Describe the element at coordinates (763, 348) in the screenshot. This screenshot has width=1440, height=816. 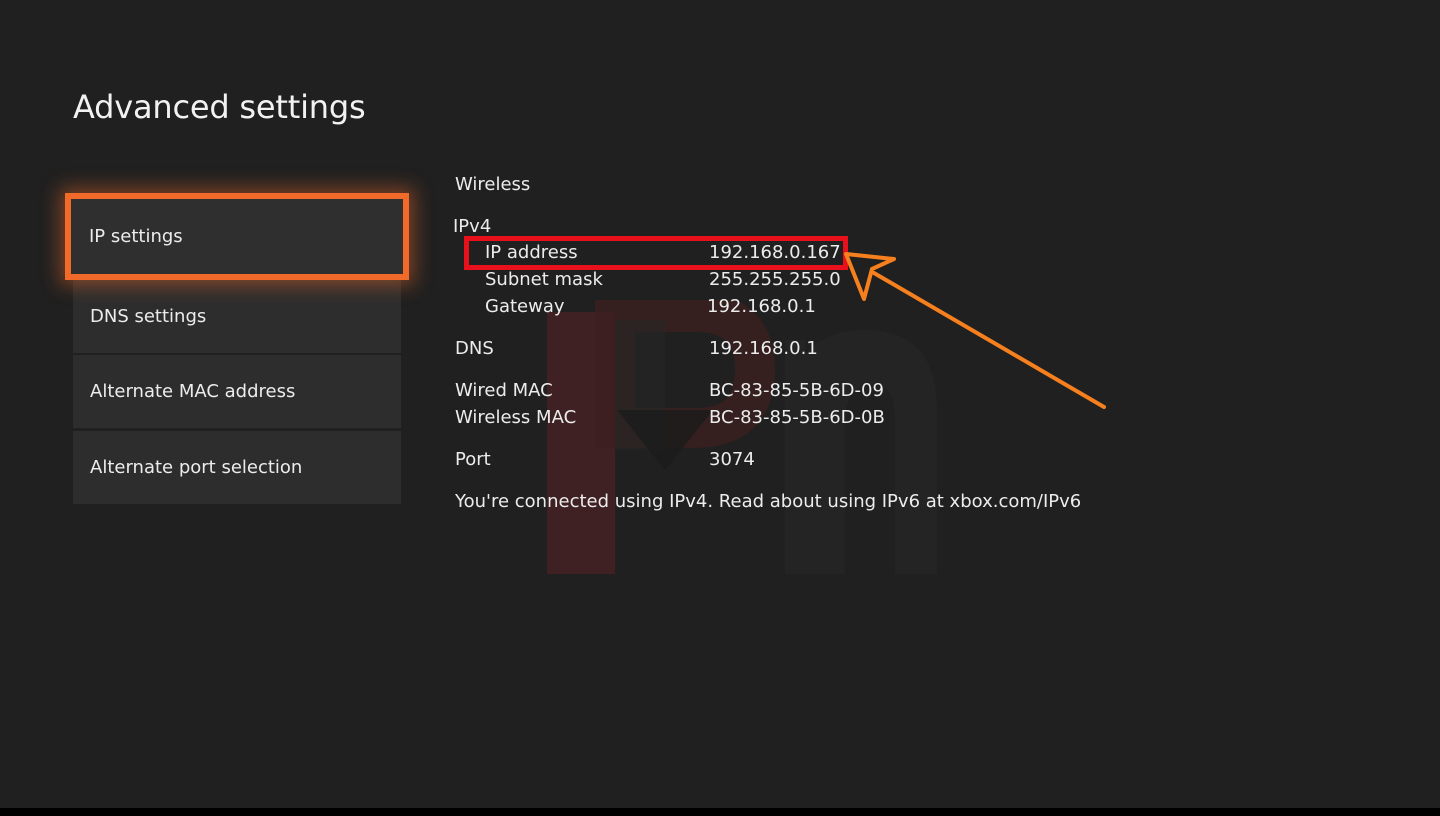
I see `dns-value: 192.168.0.1` at that location.